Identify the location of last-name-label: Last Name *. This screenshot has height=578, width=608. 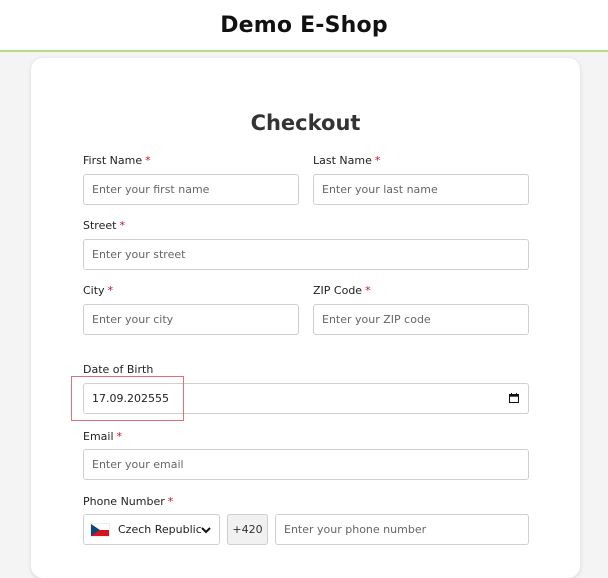
(346, 160).